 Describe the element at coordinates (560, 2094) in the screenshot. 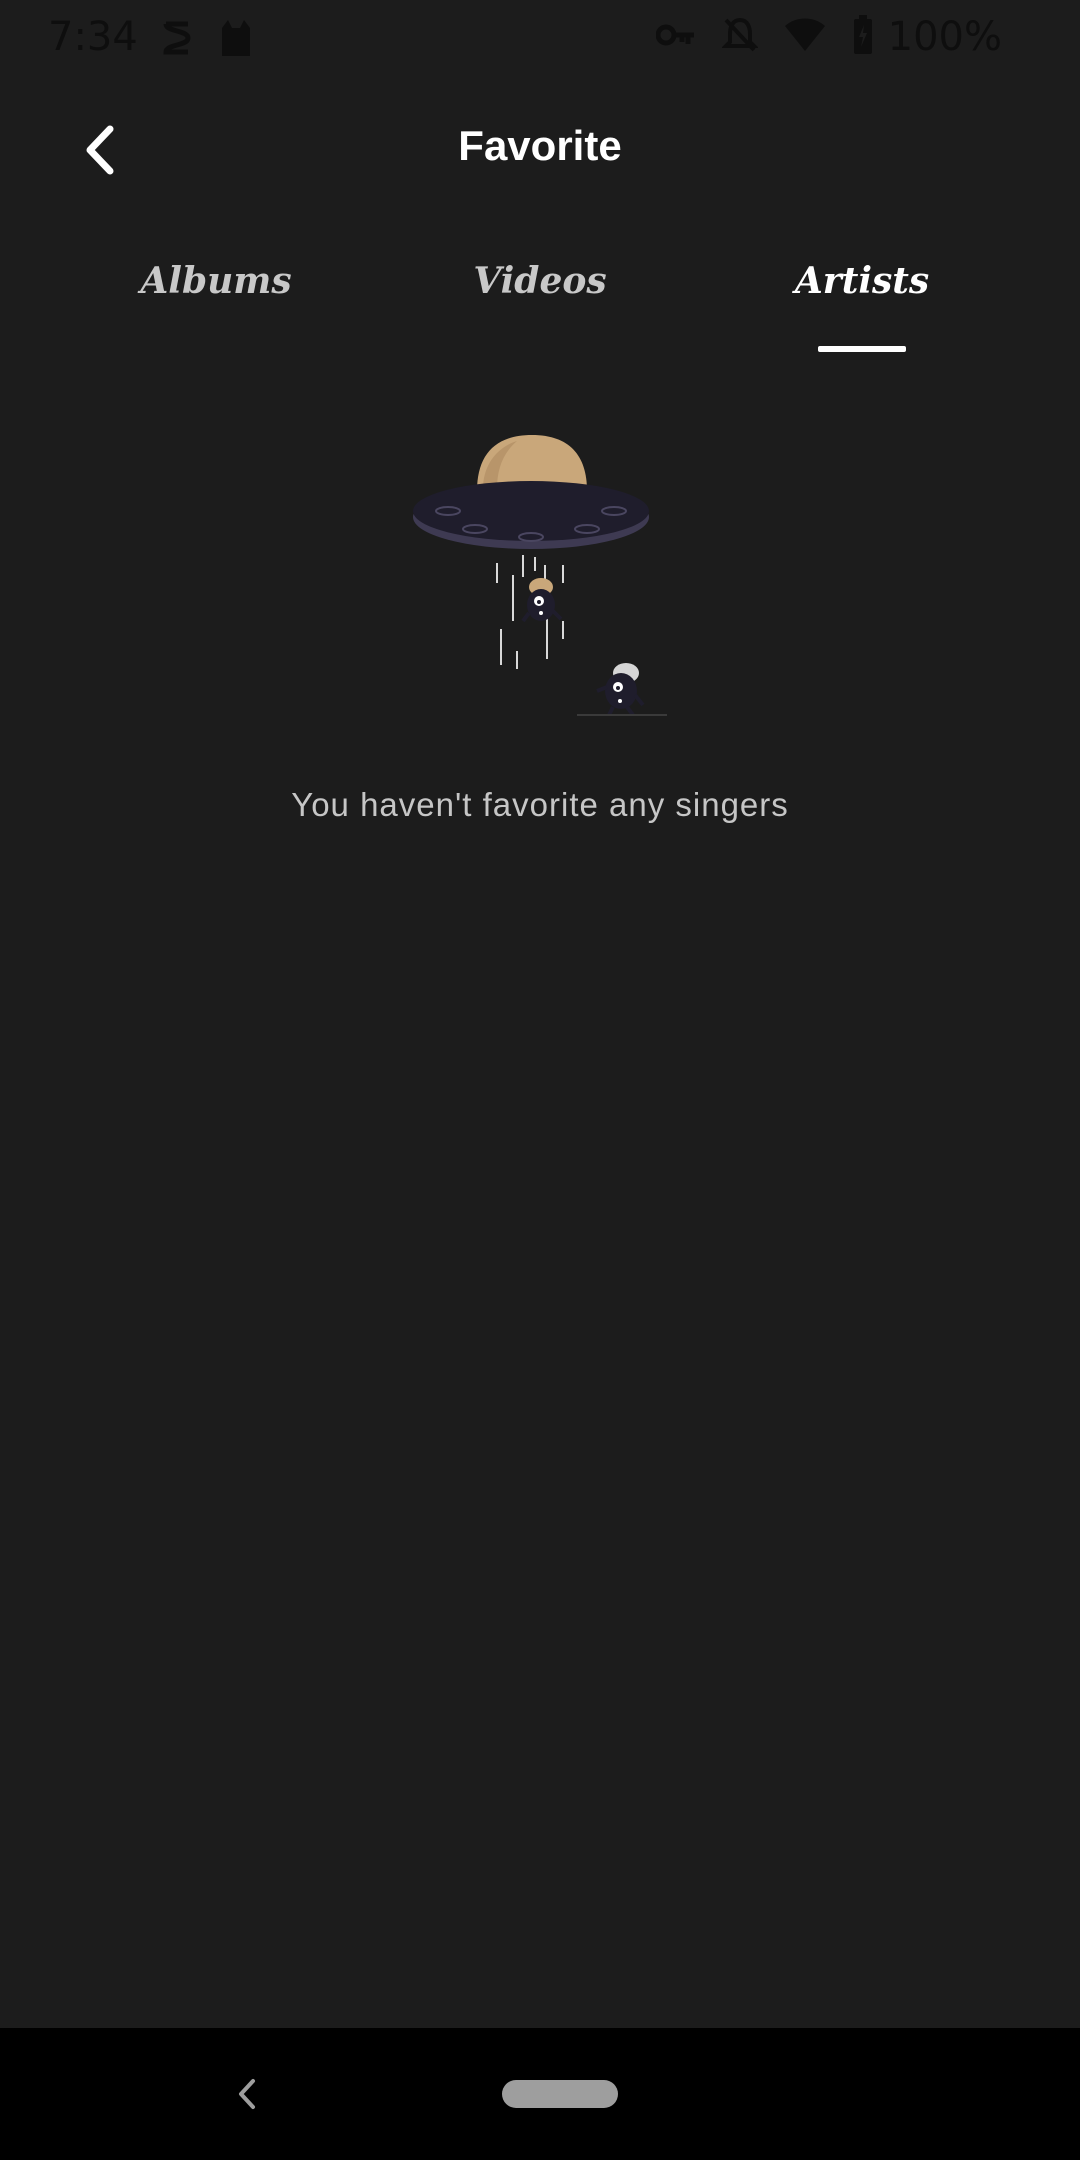

I see `nav-home-button` at that location.